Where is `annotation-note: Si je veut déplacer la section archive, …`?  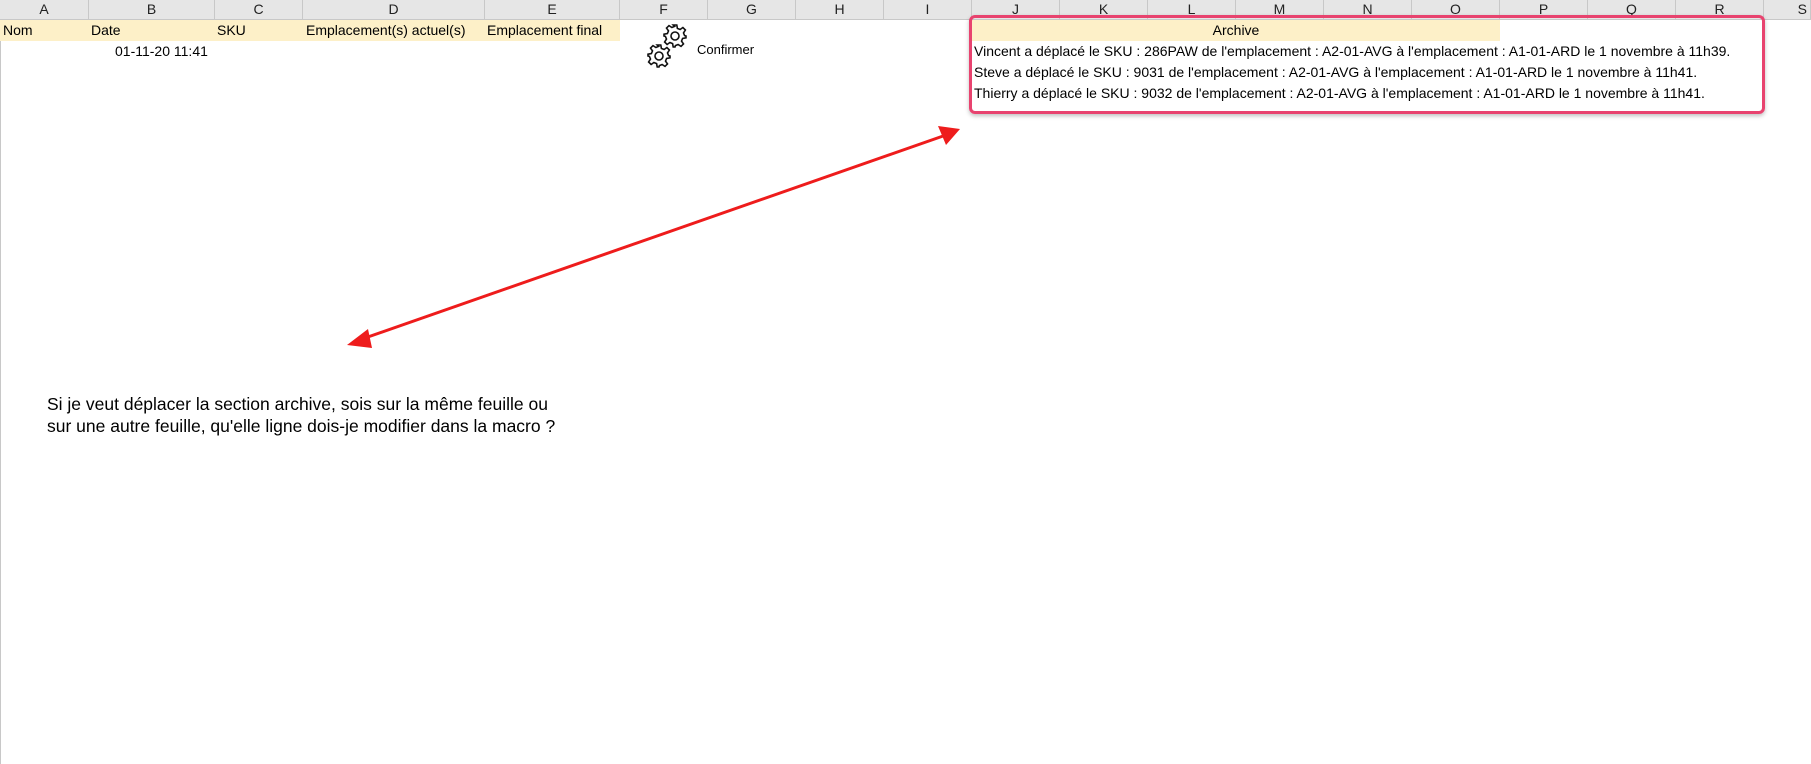
annotation-note: Si je veut déplacer la section archive, … is located at coordinates (301, 415).